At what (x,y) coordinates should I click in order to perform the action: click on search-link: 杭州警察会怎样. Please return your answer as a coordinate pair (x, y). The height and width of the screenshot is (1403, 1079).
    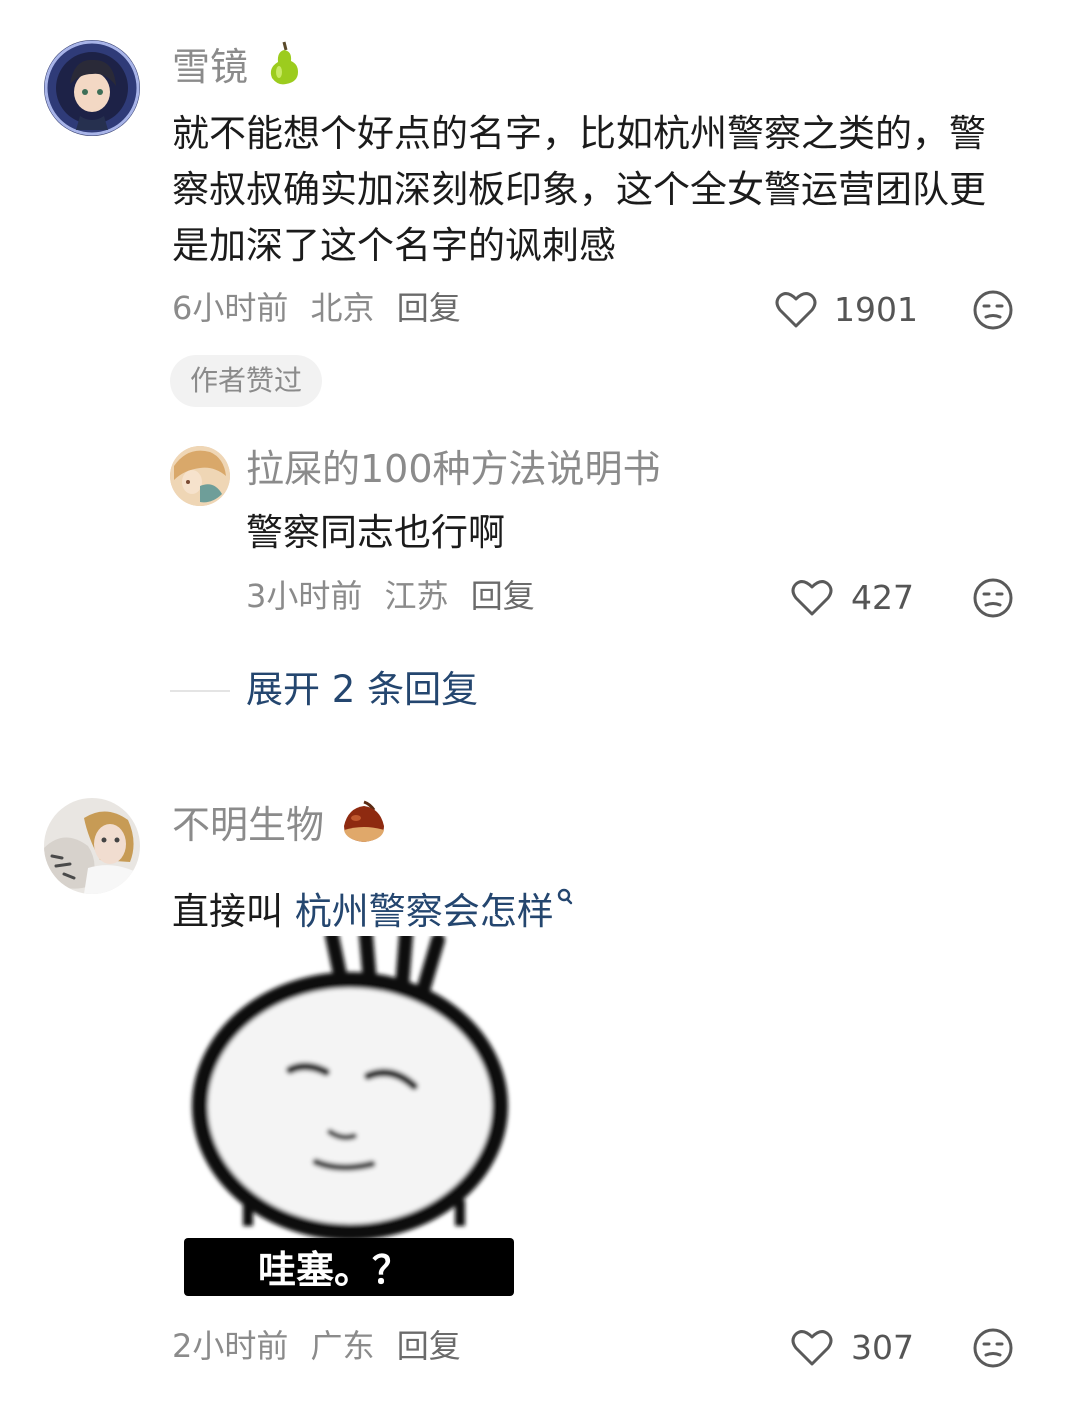
    Looking at the image, I should click on (424, 911).